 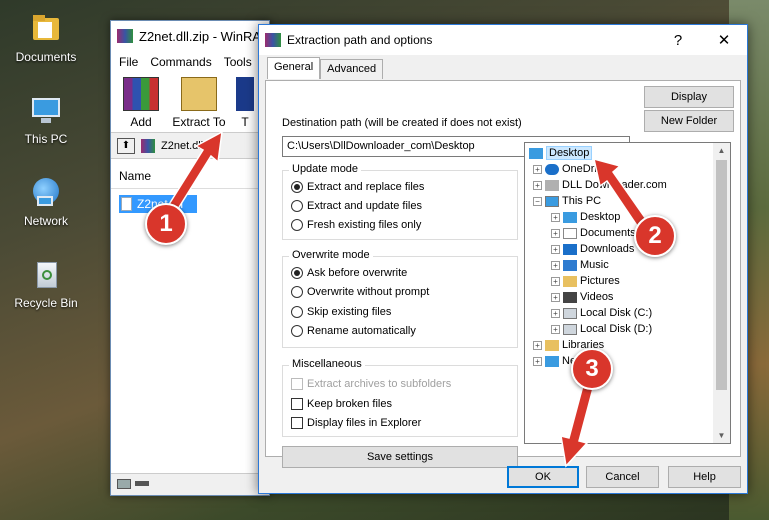 What do you see at coordinates (620, 194) in the screenshot?
I see `arrow-to-desktop` at bounding box center [620, 194].